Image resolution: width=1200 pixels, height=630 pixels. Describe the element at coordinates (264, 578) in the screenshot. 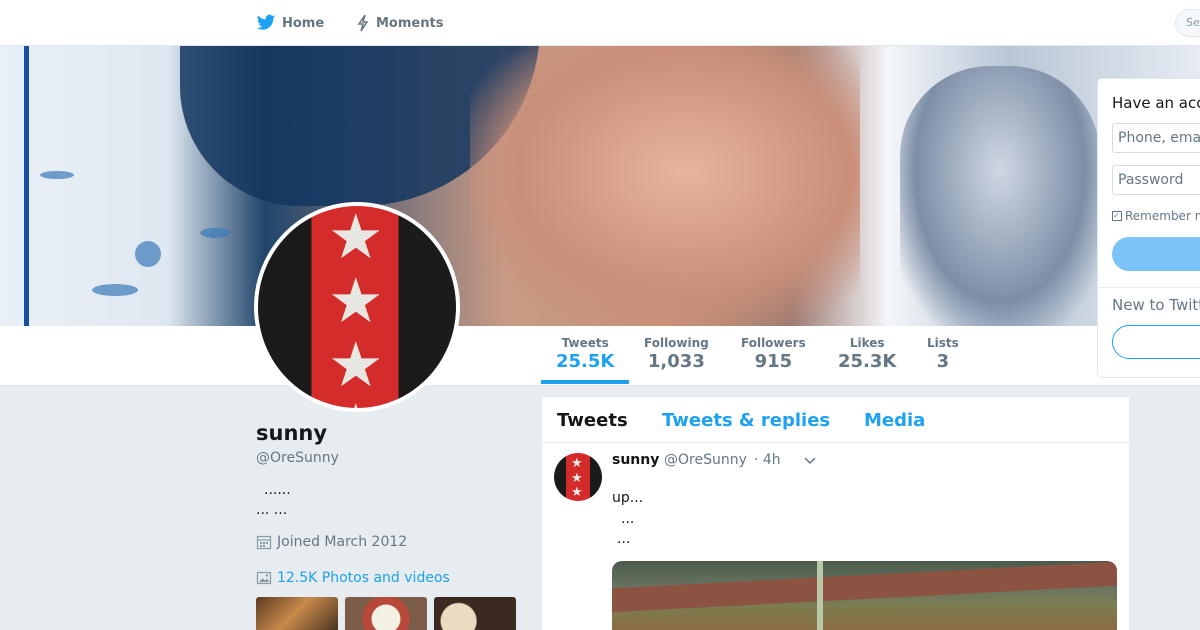

I see `image-icon` at that location.